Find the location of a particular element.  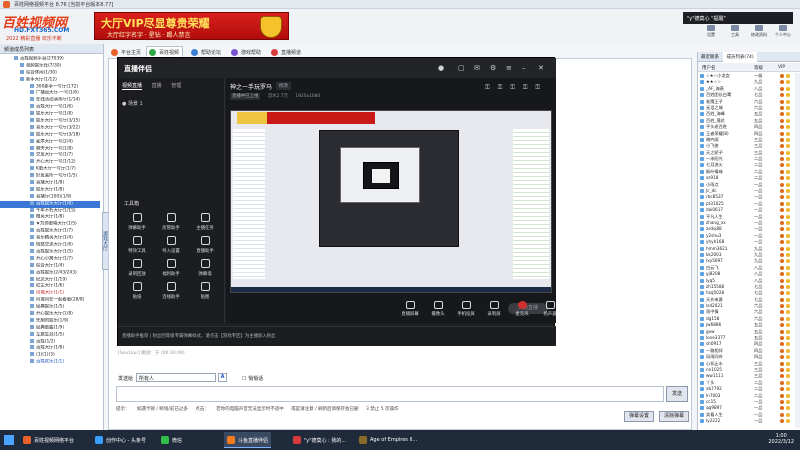

channel-tree-item: 精英大厅(1/8) is located at coordinates (50, 217).